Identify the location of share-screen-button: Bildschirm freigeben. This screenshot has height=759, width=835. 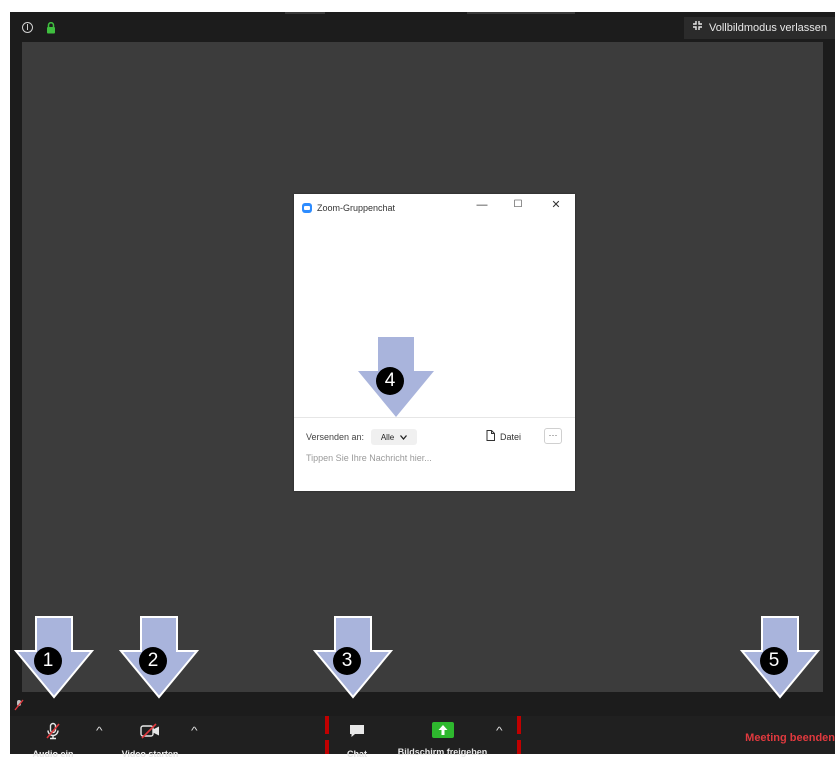
(442, 736).